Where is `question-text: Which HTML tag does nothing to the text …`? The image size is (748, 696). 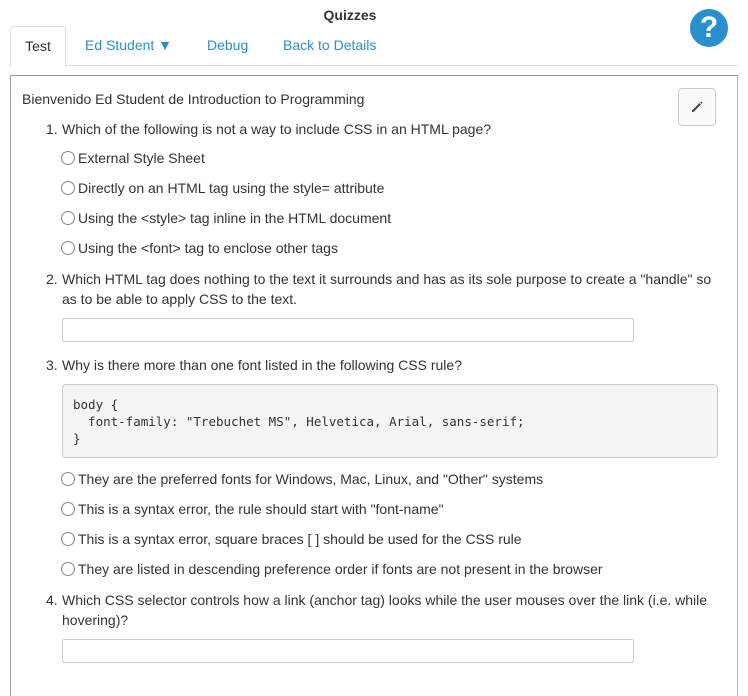 question-text: Which HTML tag does nothing to the text … is located at coordinates (387, 289).